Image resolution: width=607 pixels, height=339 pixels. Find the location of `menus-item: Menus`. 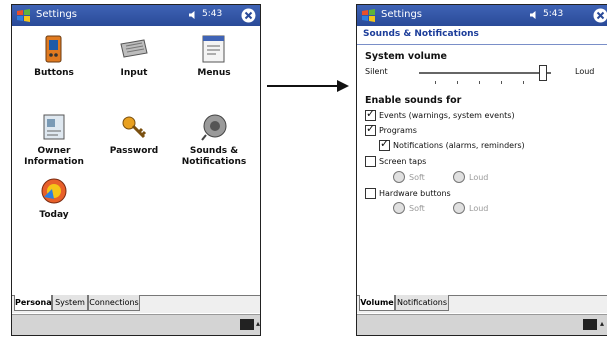

menus-item: Menus is located at coordinates (214, 56).